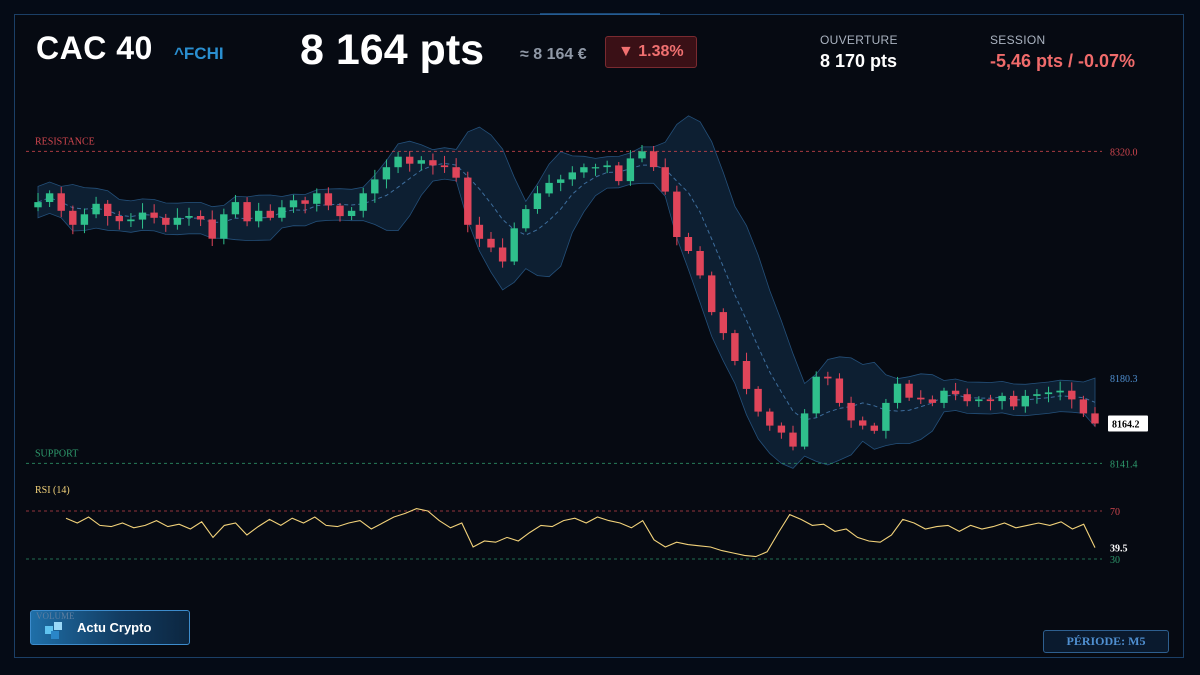 The height and width of the screenshot is (675, 1200). What do you see at coordinates (1124, 152) in the screenshot?
I see `resistance-value: 8320.0` at bounding box center [1124, 152].